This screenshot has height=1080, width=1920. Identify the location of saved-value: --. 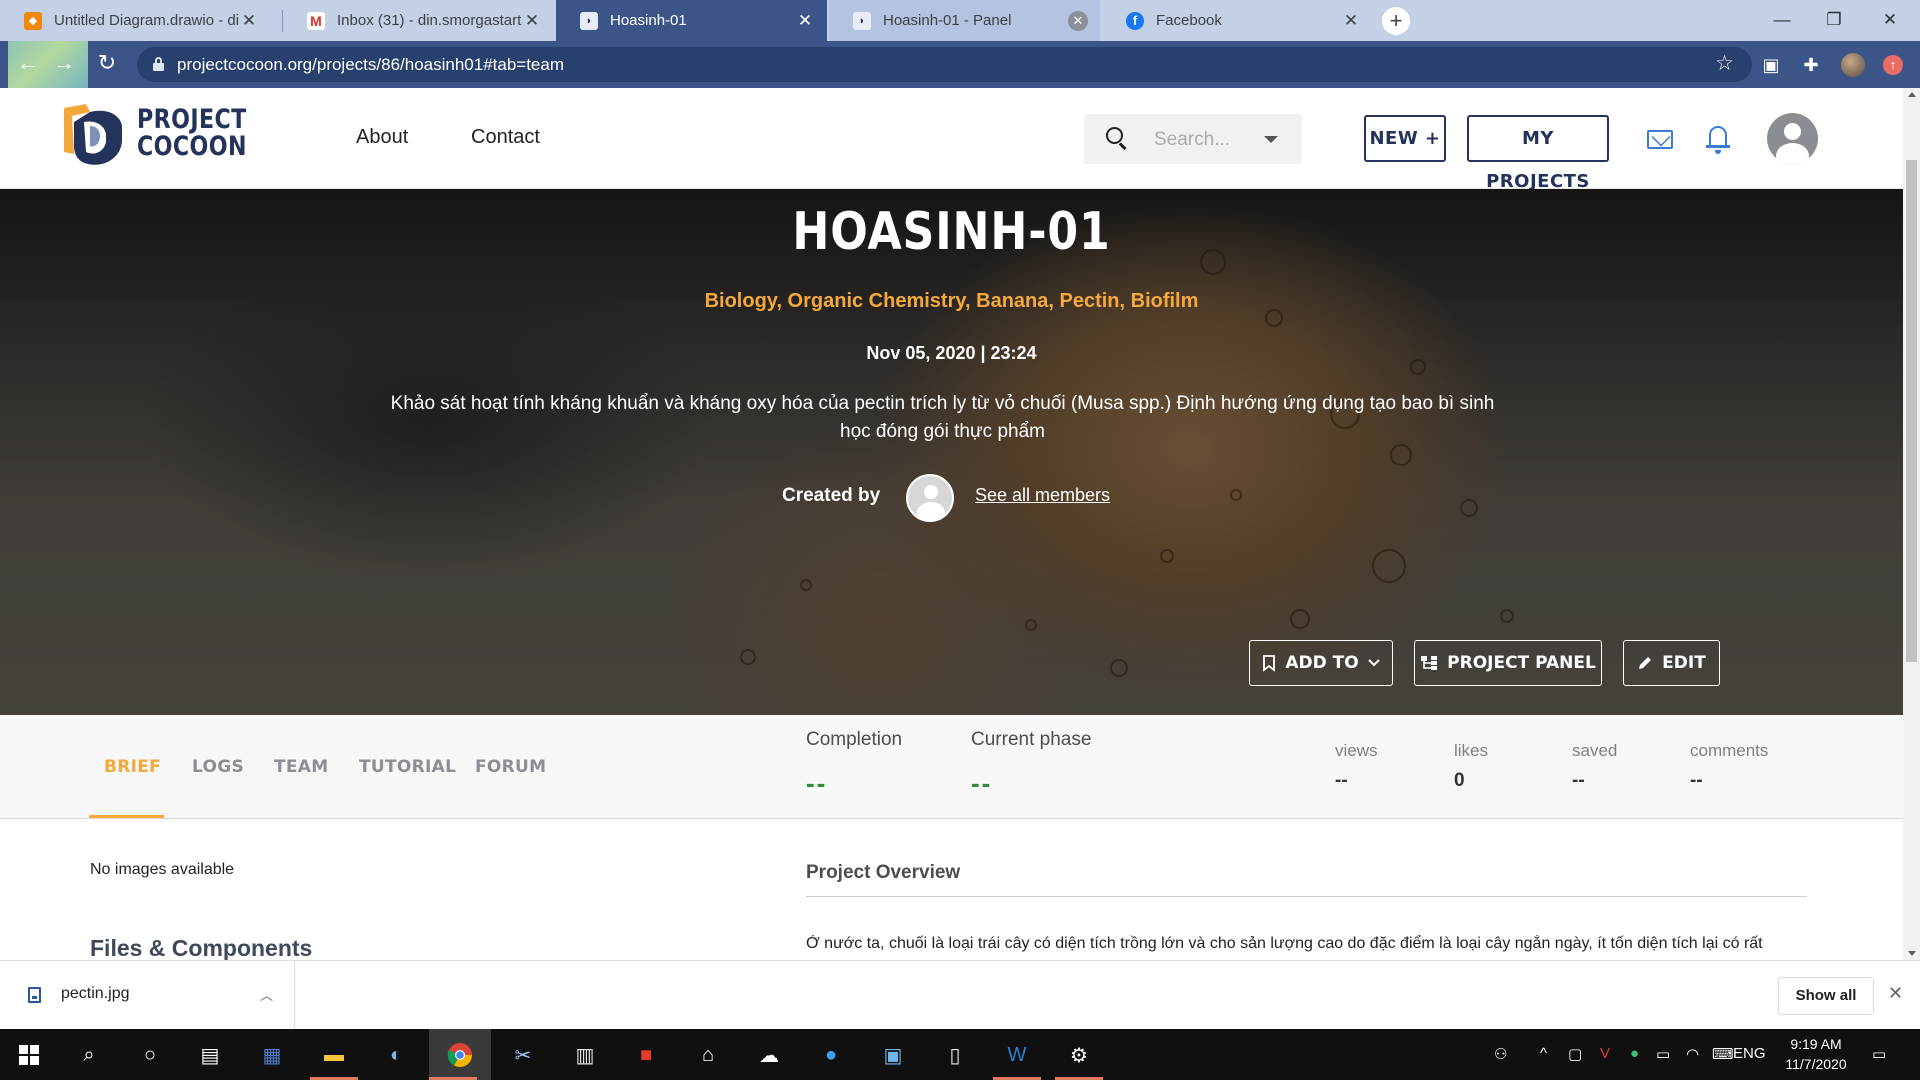
(1578, 780).